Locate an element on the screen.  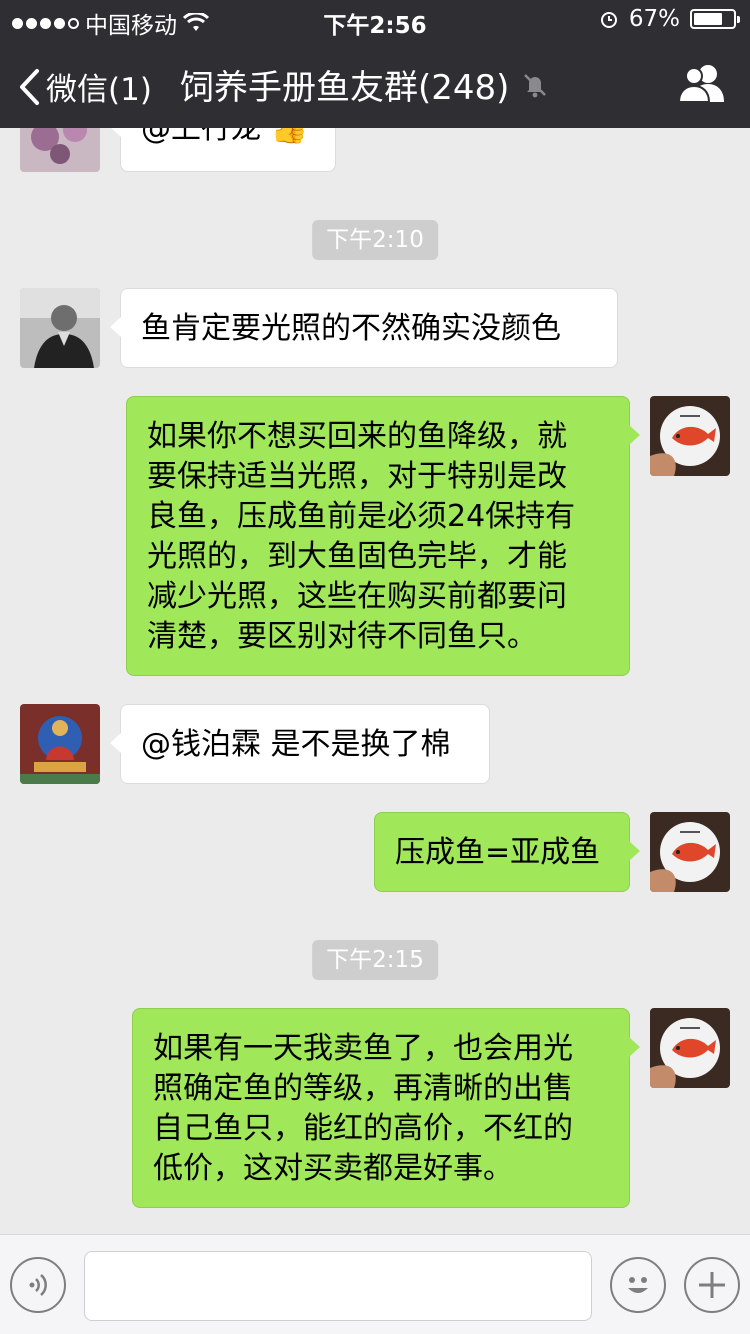
message-input-bar is located at coordinates (375, 1284).